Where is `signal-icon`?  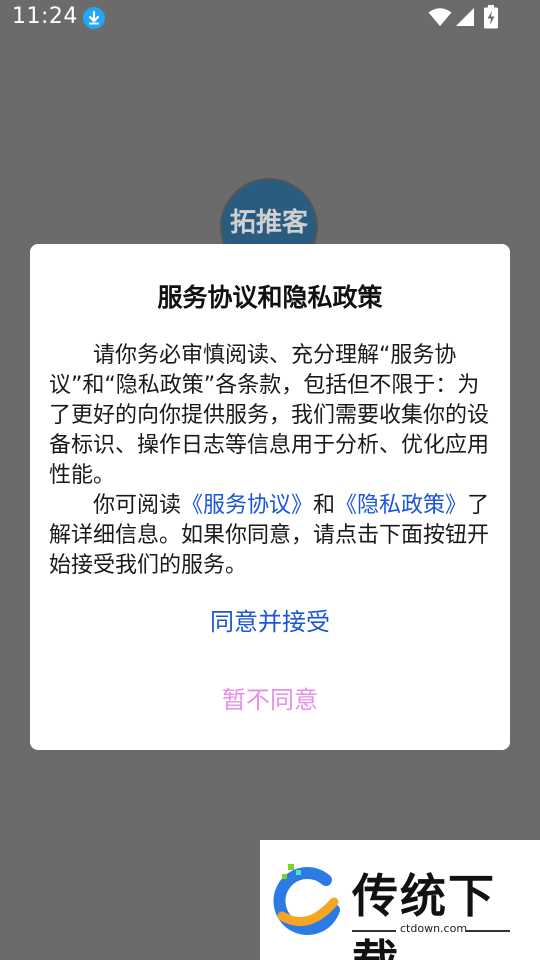
signal-icon is located at coordinates (465, 19).